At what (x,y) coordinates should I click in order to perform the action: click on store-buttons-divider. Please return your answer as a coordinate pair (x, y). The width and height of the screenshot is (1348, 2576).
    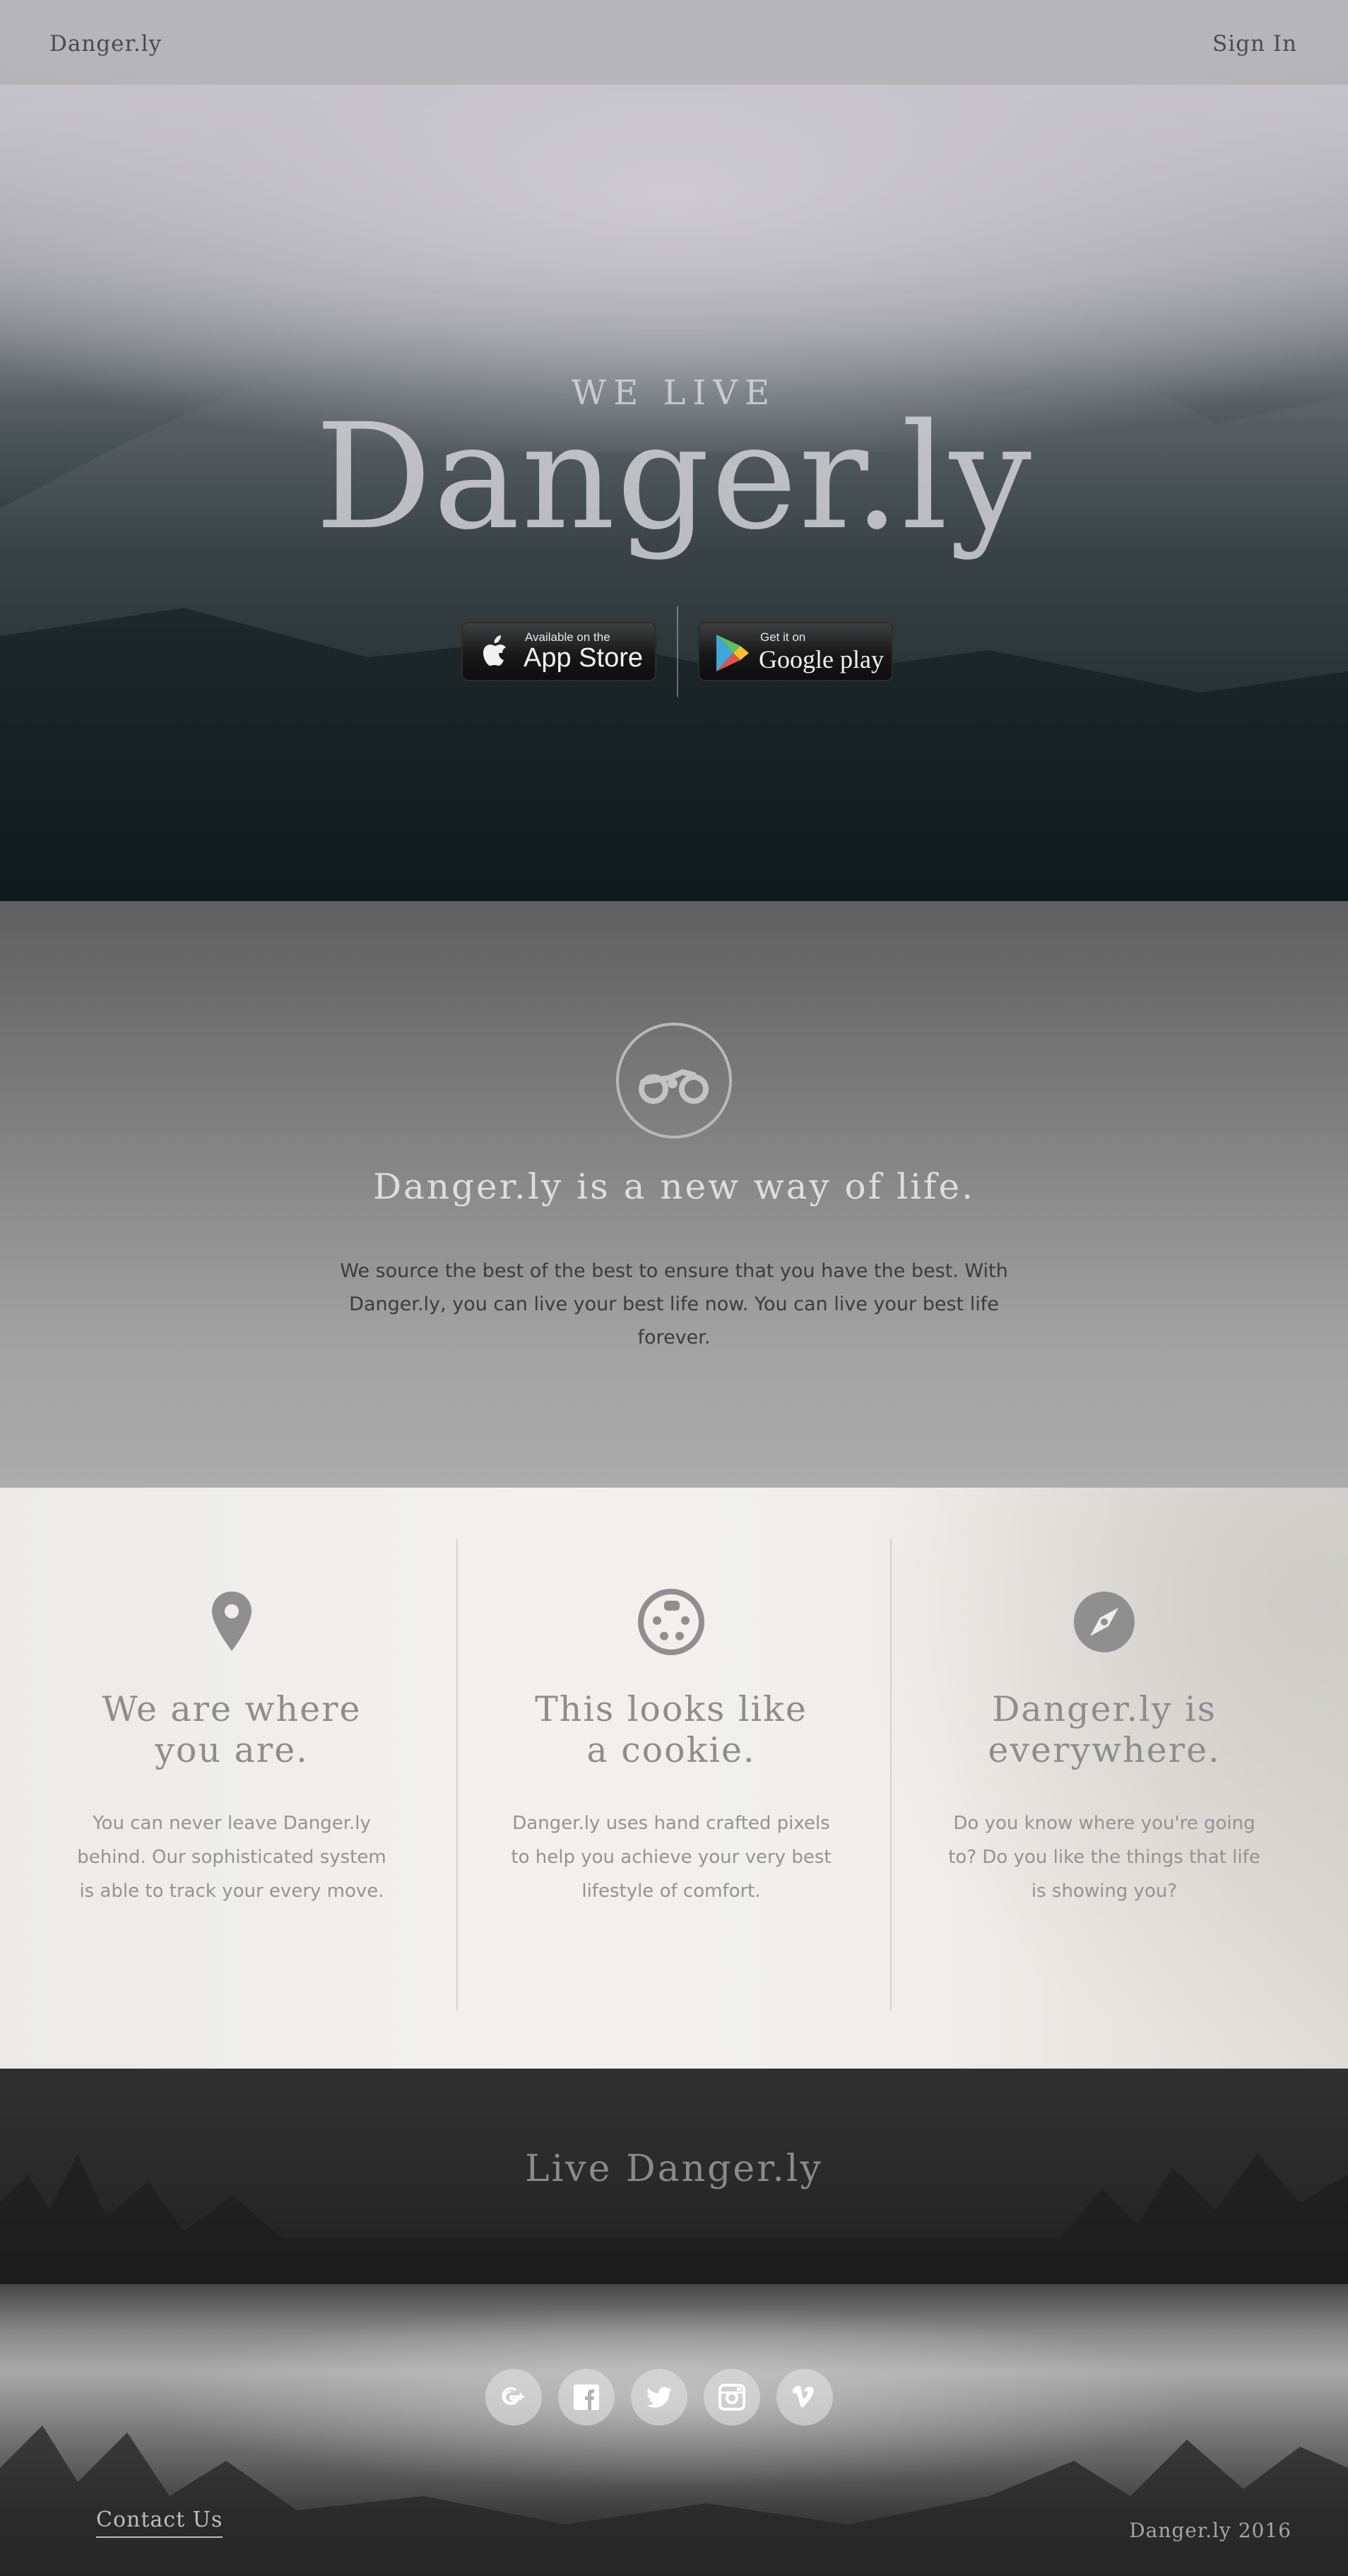
    Looking at the image, I should click on (677, 651).